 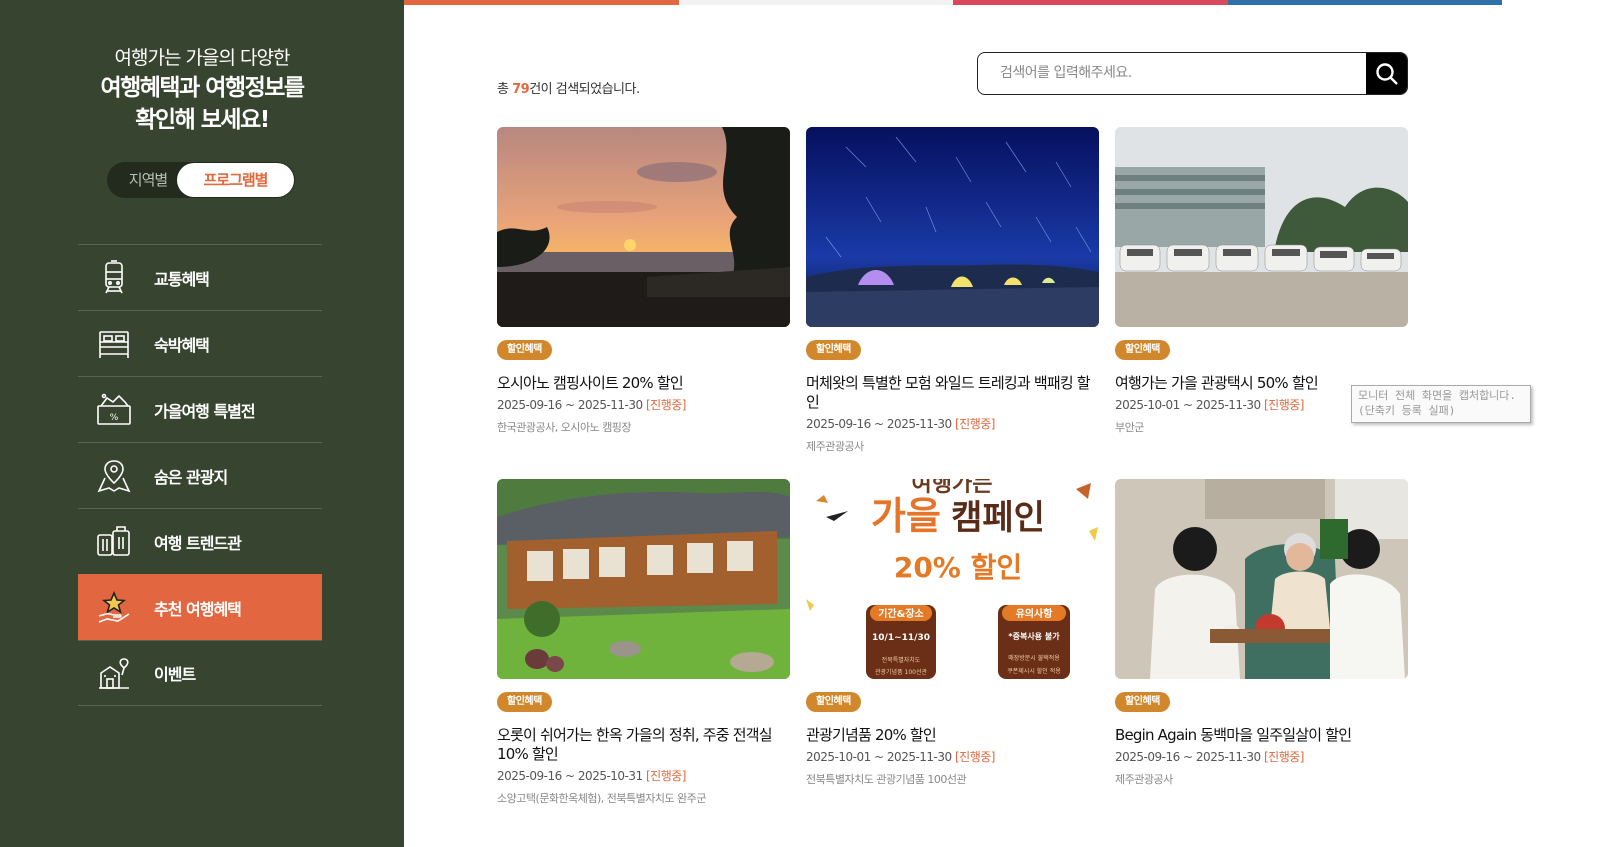 What do you see at coordinates (202, 58) in the screenshot?
I see `headline-line1: 여행가는 가을의 다양한` at bounding box center [202, 58].